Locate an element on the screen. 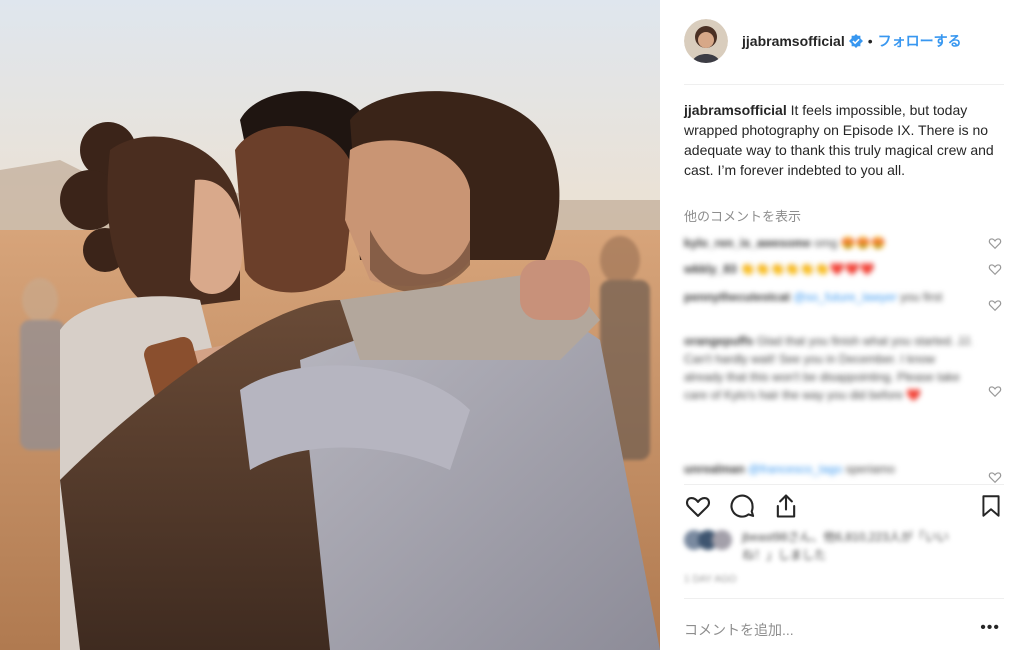 The image size is (1024, 650). comment-username: kylo_ren_is_awesome is located at coordinates (747, 243).